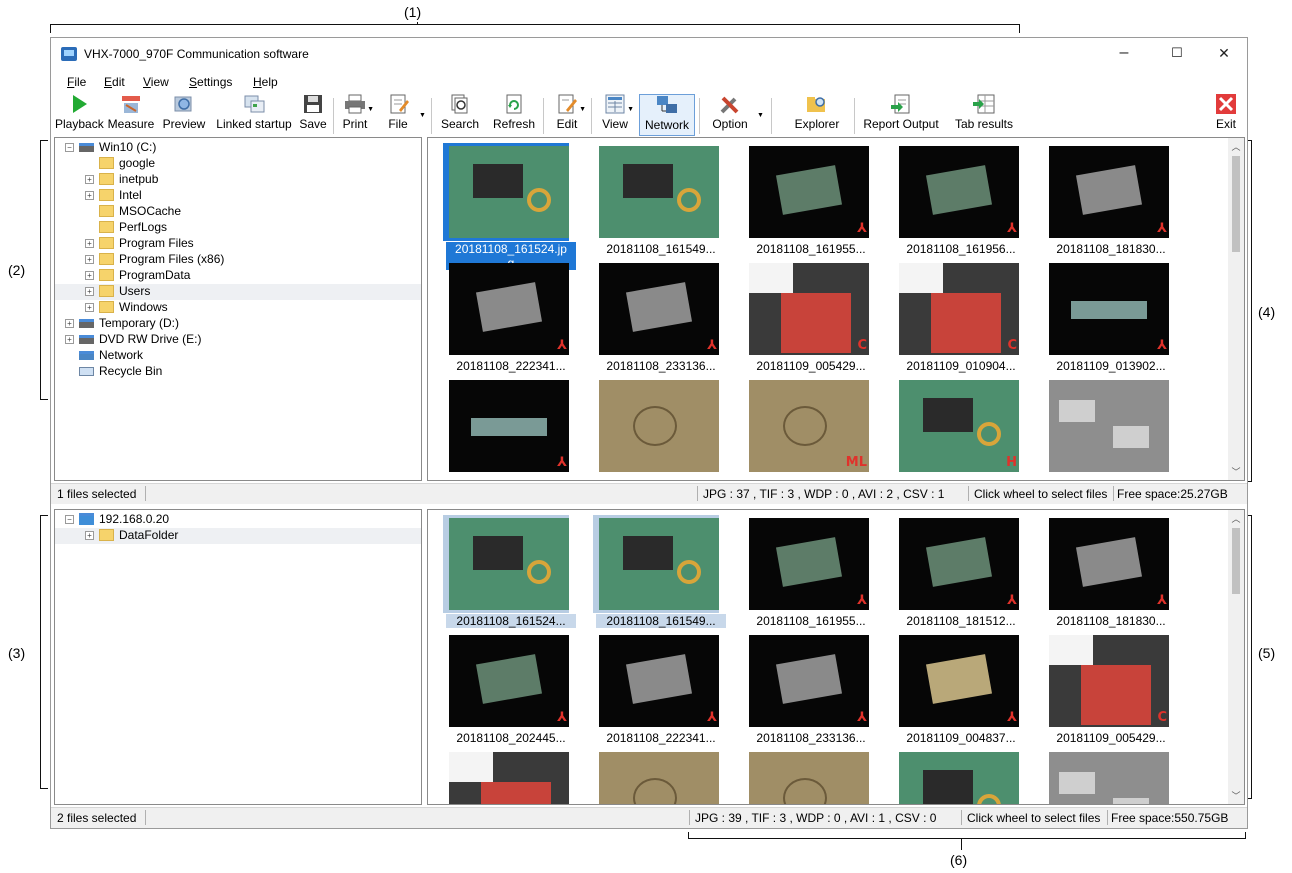 This screenshot has height=873, width=1292. What do you see at coordinates (1236, 309) in the screenshot?
I see `local-scrollbar: ︿ ﹀` at bounding box center [1236, 309].